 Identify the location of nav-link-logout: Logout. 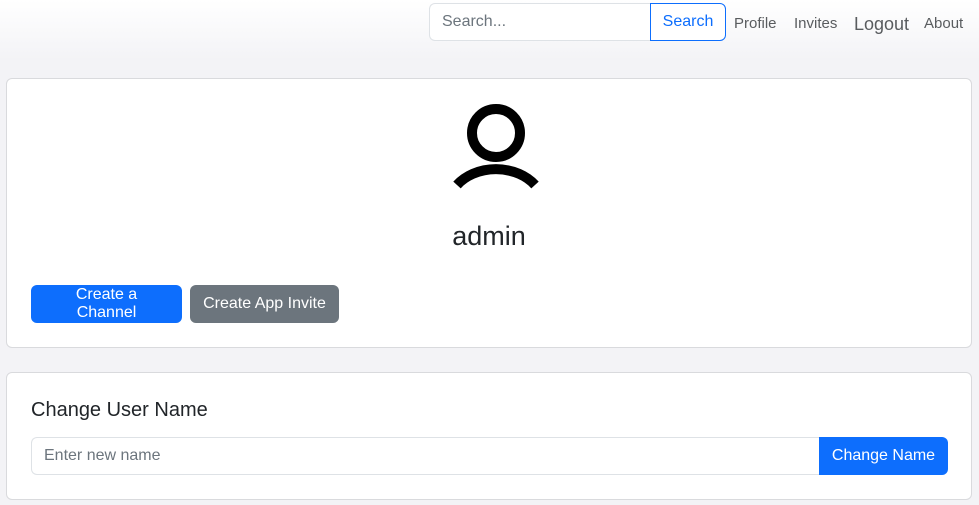
(881, 24).